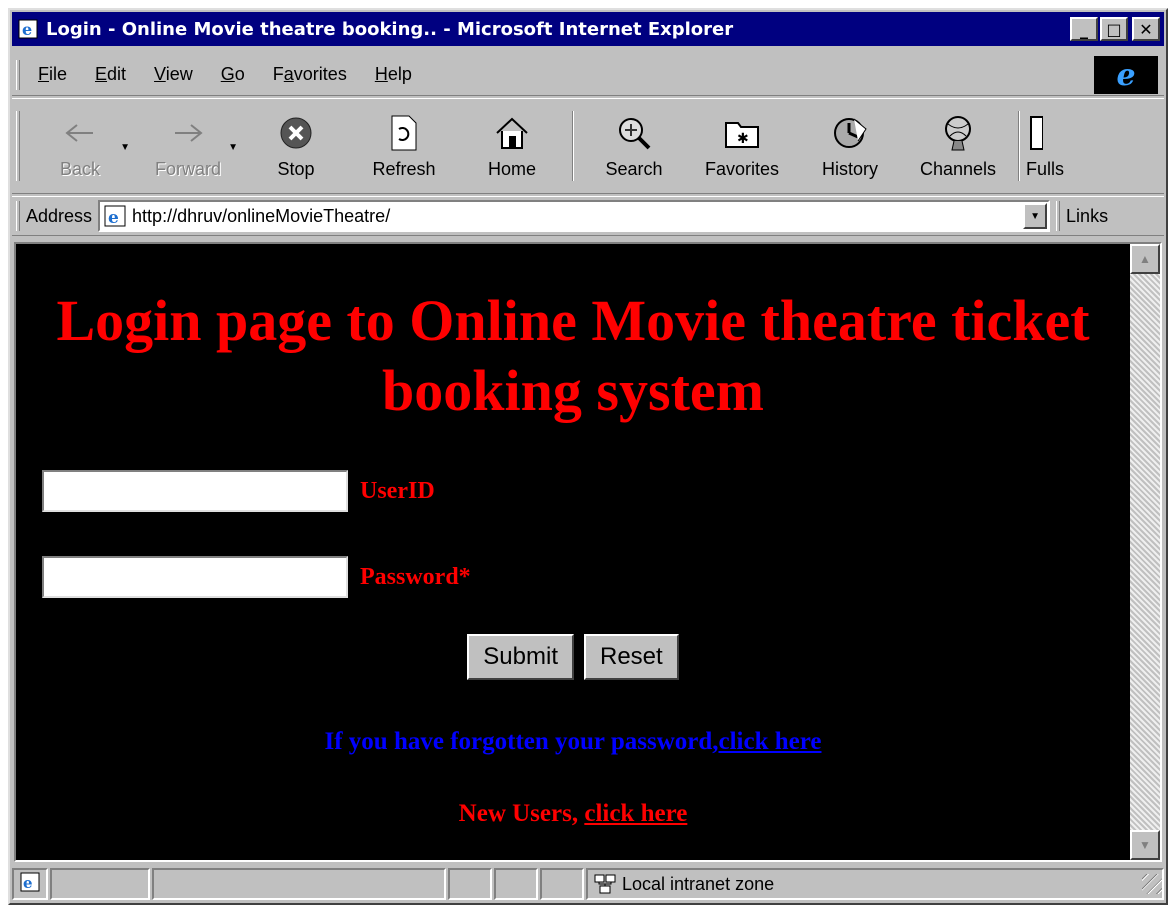  Describe the element at coordinates (631, 657) in the screenshot. I see `reset-button: Reset` at that location.